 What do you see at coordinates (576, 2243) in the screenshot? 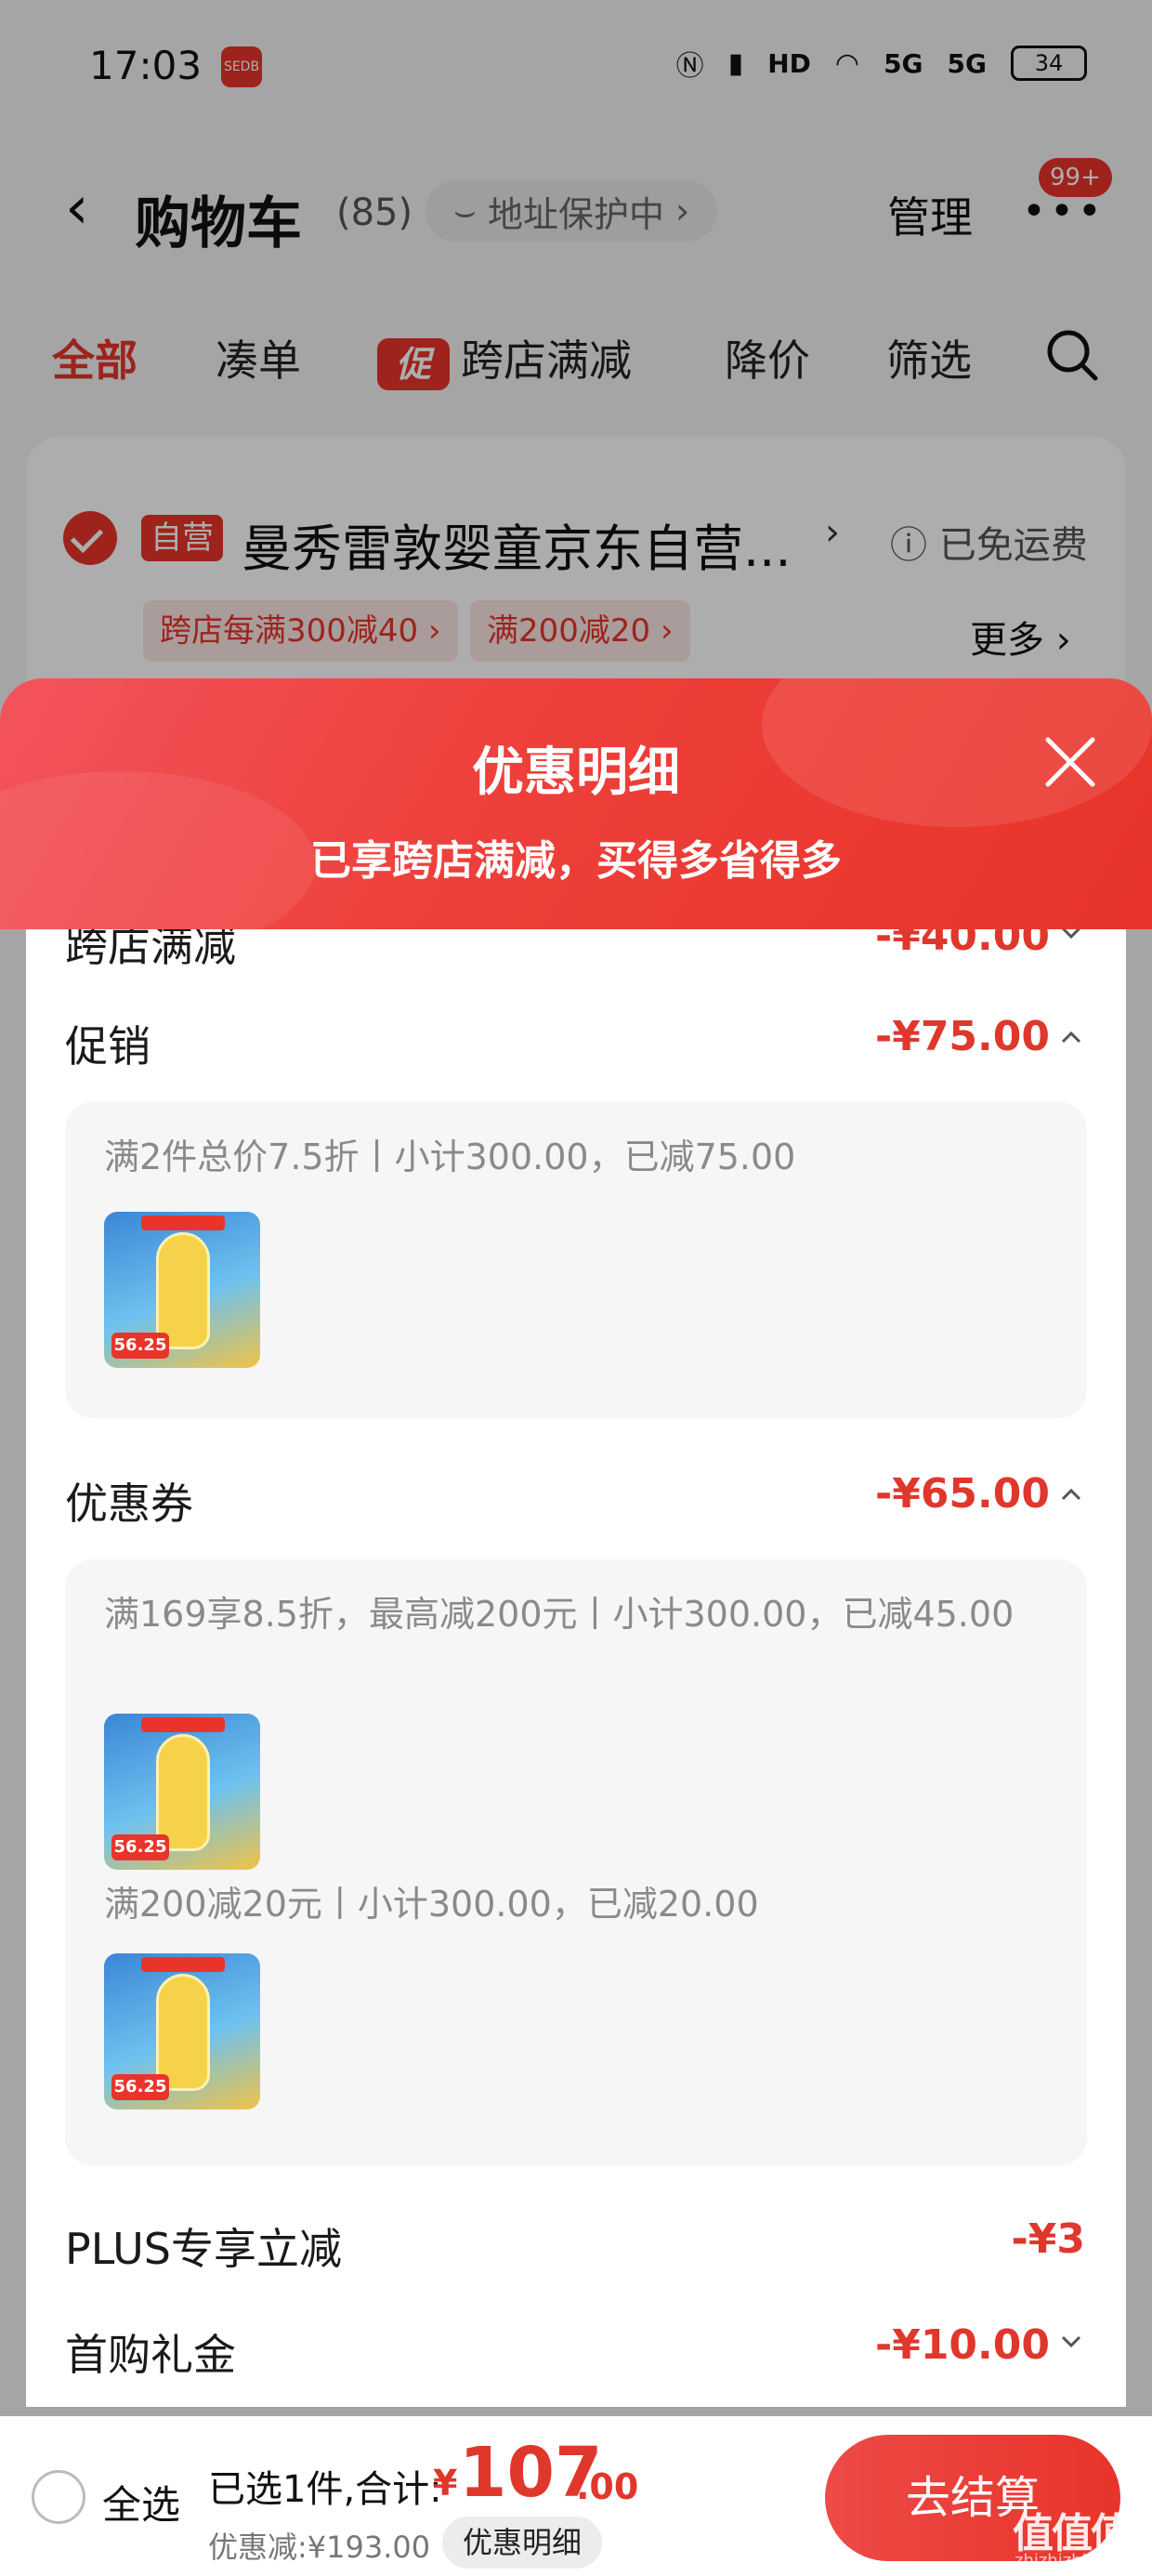
I see `row-plus: PLUS专享立减 -¥3` at bounding box center [576, 2243].